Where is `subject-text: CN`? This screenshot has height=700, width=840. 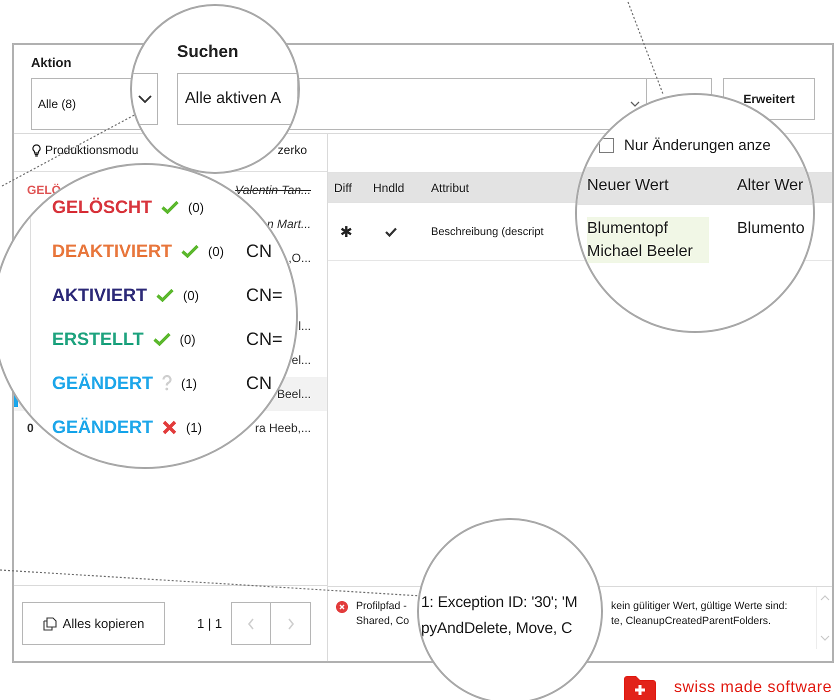
subject-text: CN is located at coordinates (259, 383).